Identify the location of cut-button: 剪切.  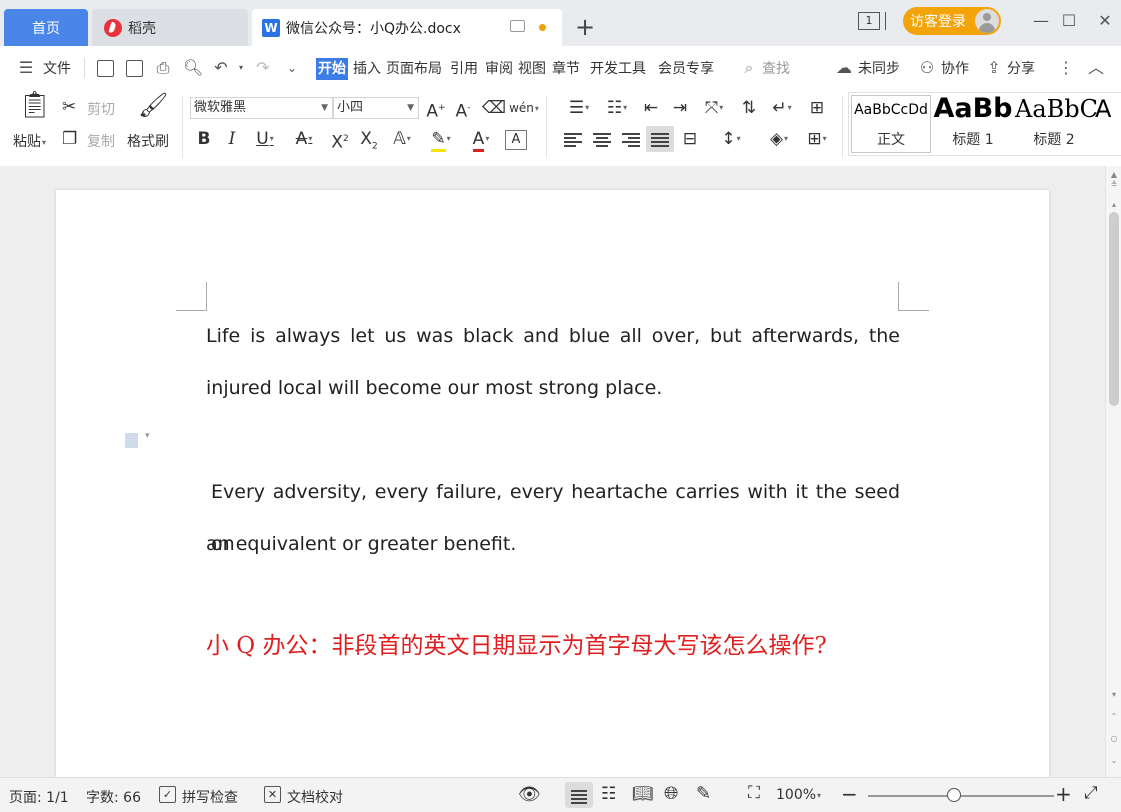
(101, 109).